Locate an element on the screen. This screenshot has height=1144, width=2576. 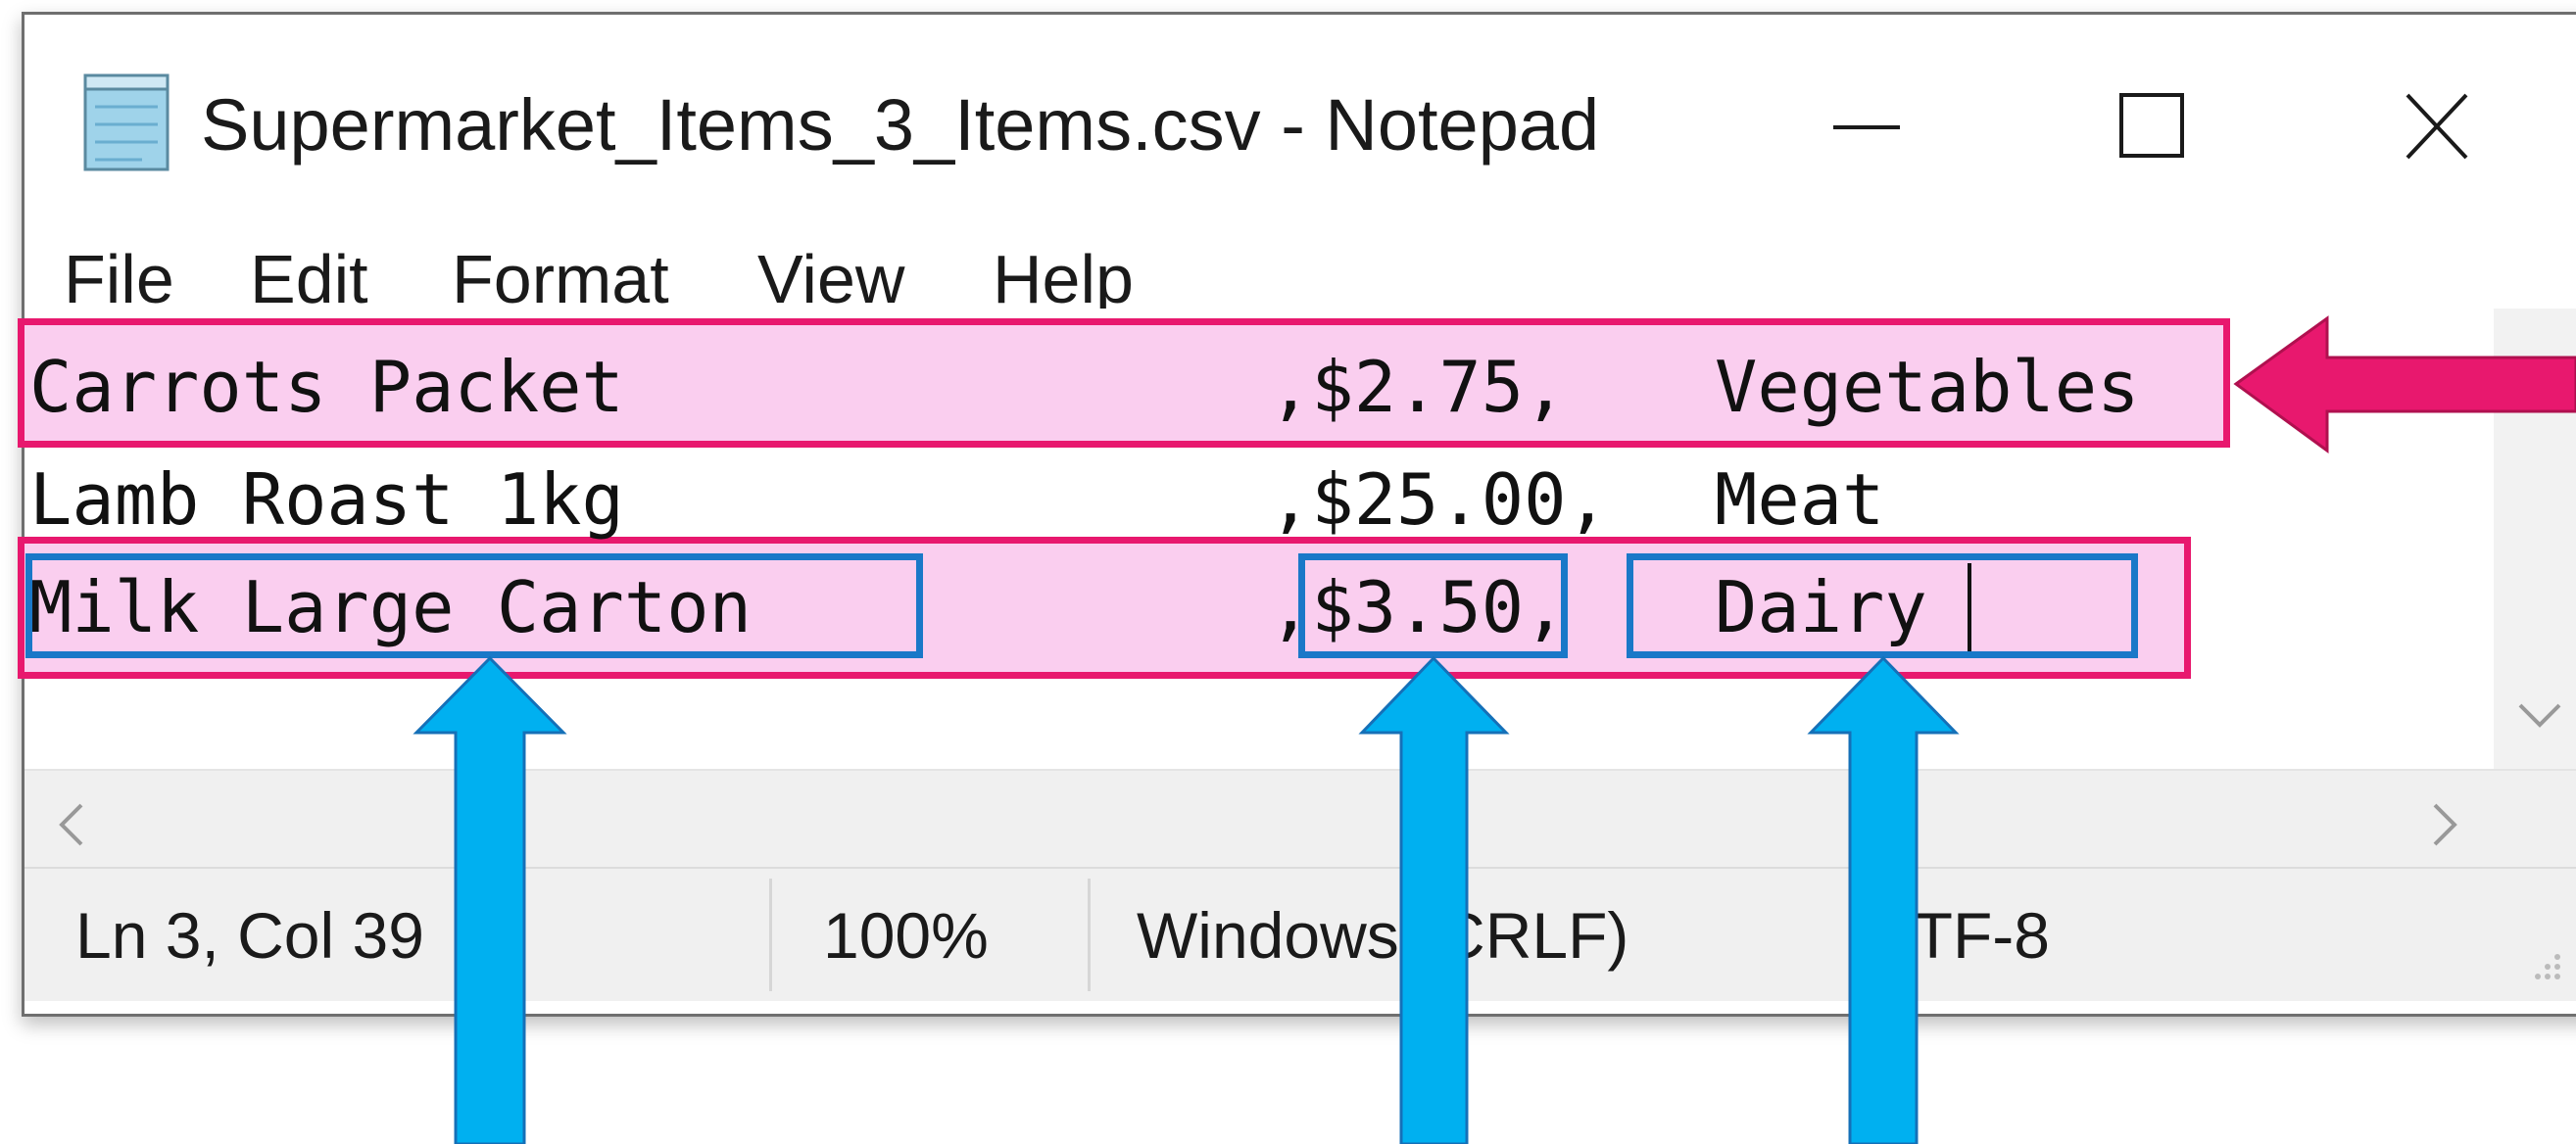
arrow-blue-up-category is located at coordinates (1883, 900).